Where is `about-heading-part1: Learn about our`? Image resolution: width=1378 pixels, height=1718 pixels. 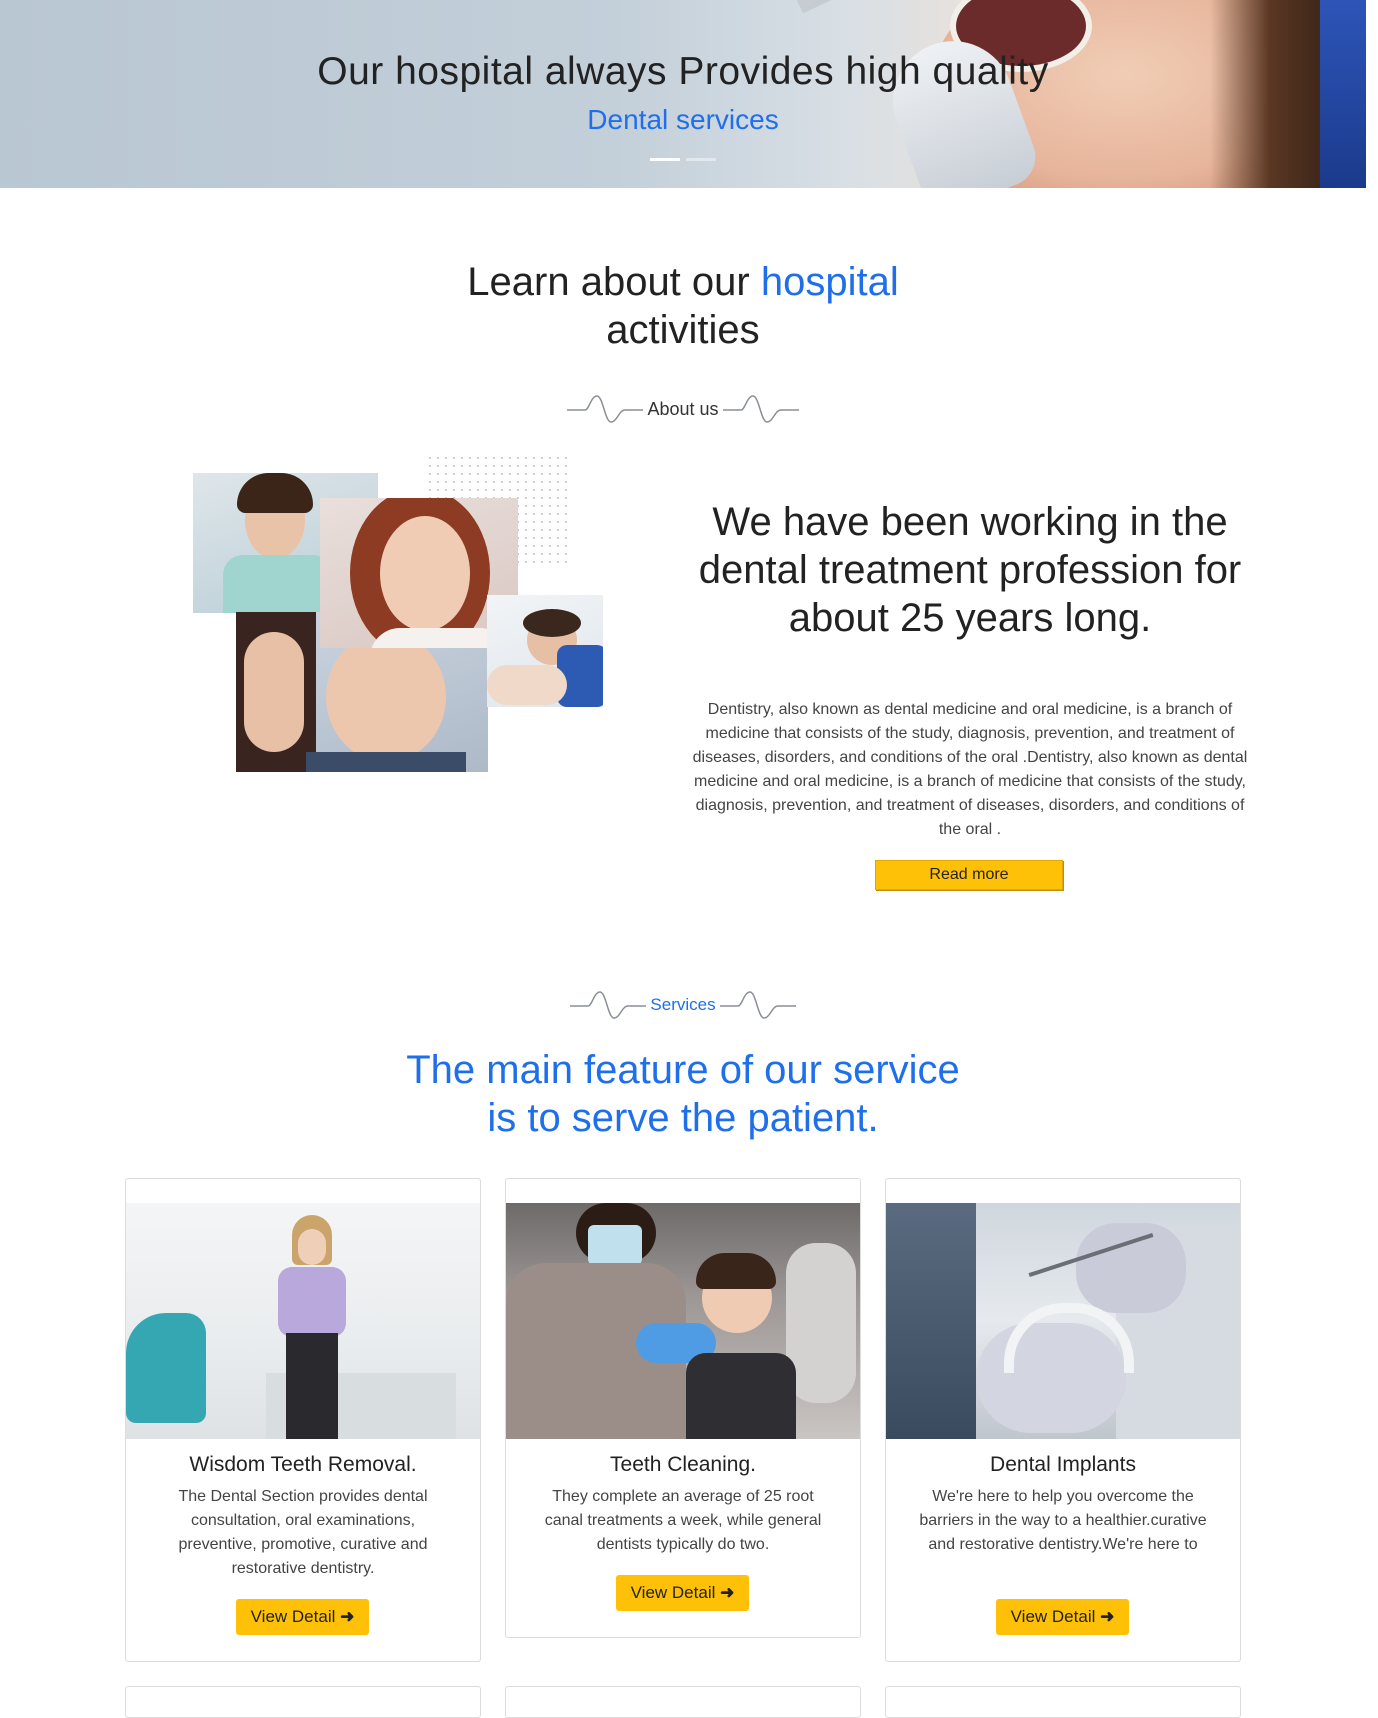 about-heading-part1: Learn about our is located at coordinates (614, 282).